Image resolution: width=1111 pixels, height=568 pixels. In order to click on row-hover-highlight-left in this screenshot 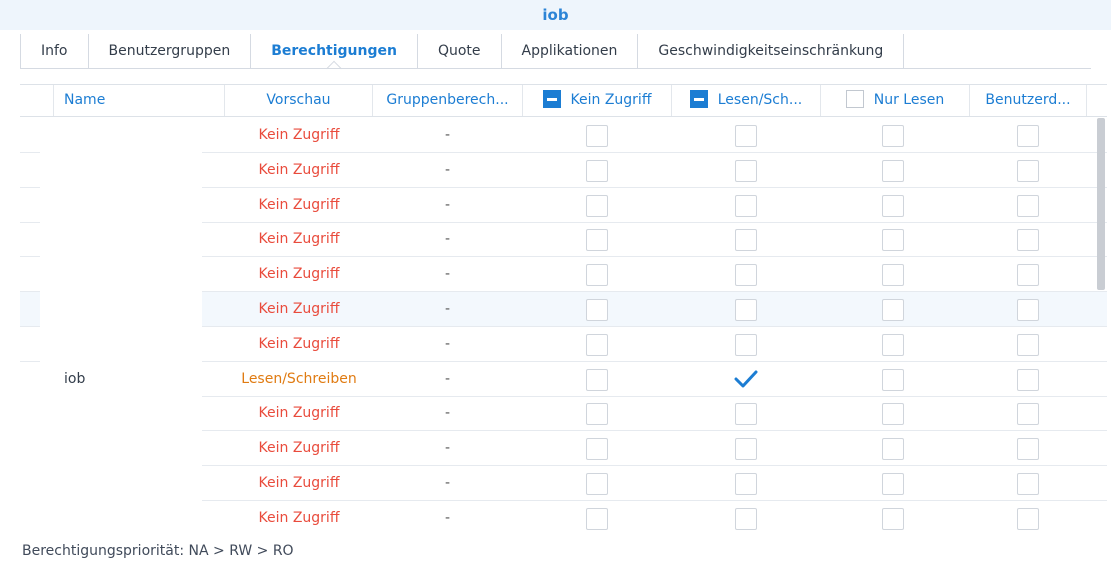, I will do `click(30, 309)`.